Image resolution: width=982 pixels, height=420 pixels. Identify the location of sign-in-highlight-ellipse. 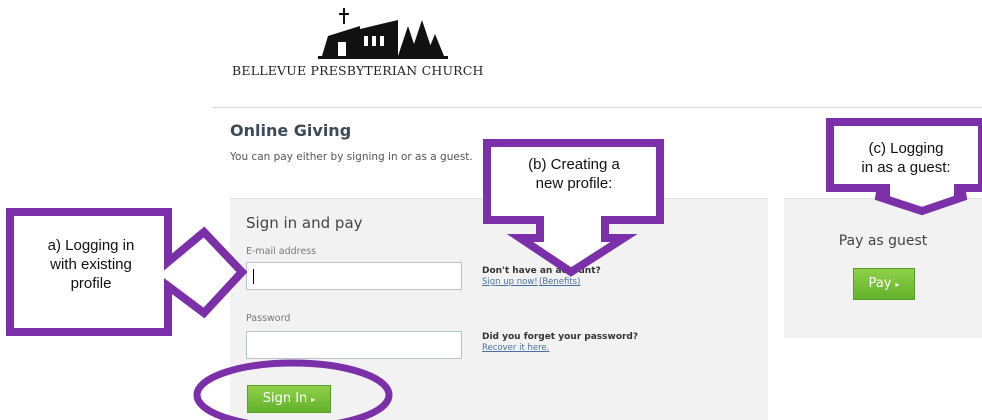
(293, 389).